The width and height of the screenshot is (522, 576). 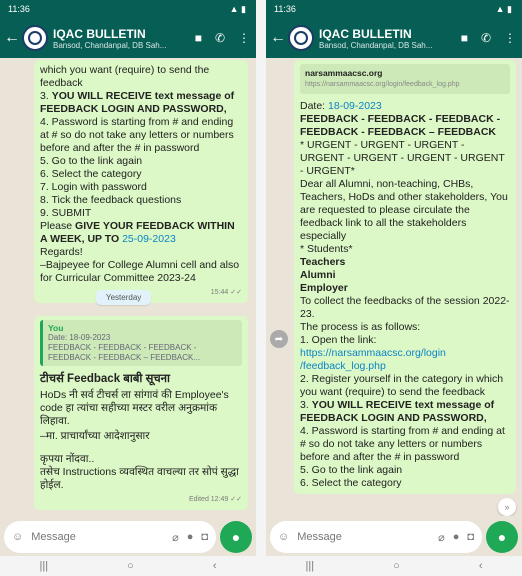 What do you see at coordinates (61, 83) in the screenshot?
I see `message-line: feedback` at bounding box center [61, 83].